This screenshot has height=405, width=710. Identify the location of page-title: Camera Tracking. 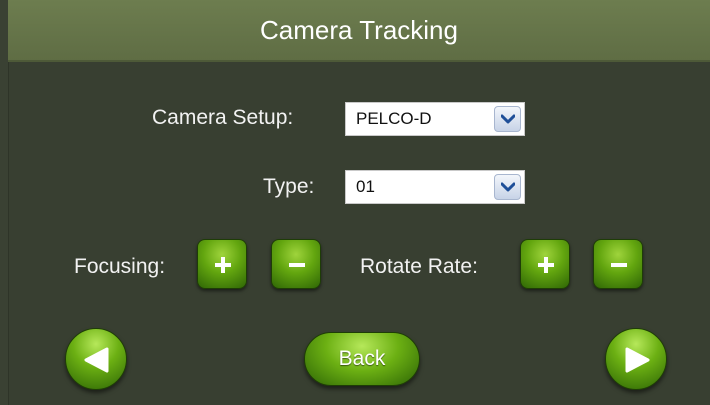
(359, 30).